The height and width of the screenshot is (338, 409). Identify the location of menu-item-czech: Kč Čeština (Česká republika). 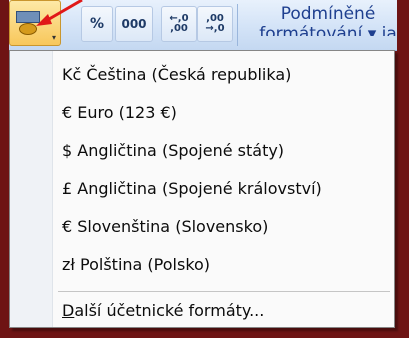
(176, 75).